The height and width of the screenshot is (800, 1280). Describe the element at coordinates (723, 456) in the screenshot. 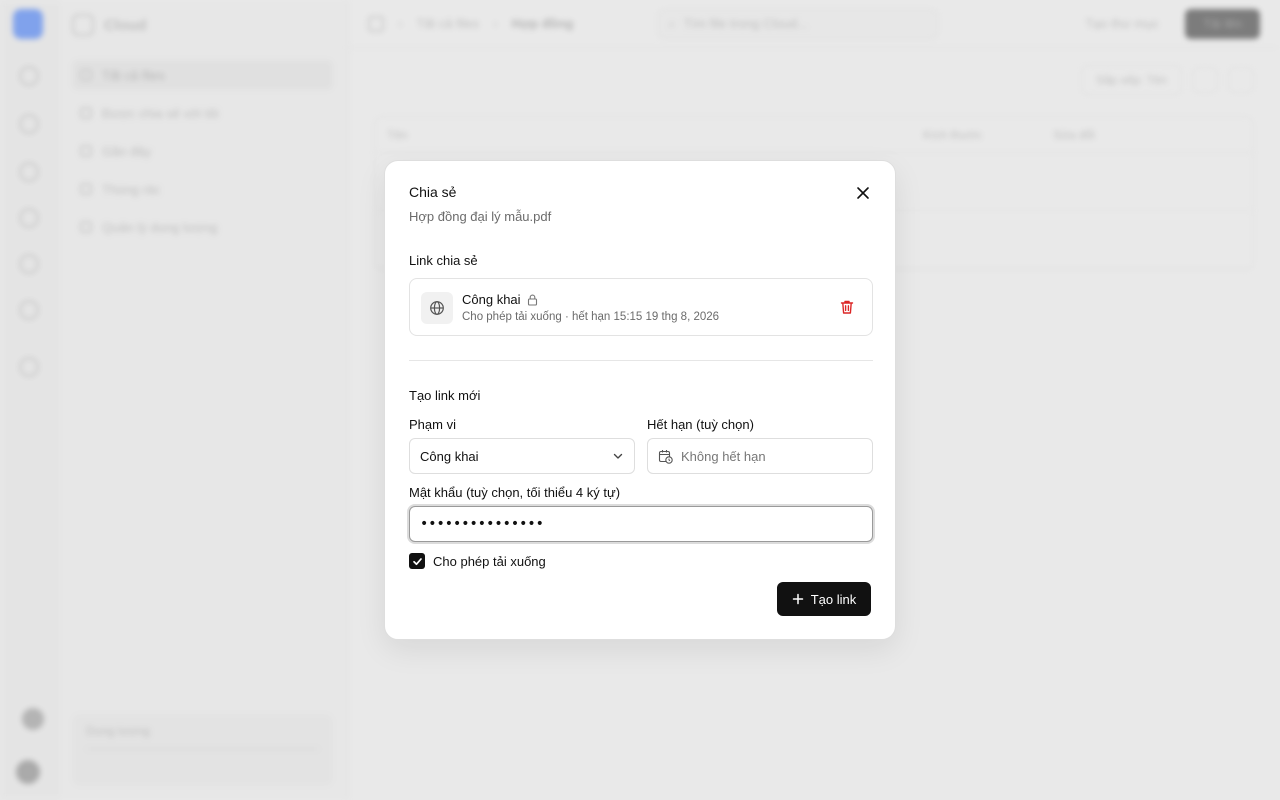

I see `expiry-placeholder: Không hết hạn` at that location.